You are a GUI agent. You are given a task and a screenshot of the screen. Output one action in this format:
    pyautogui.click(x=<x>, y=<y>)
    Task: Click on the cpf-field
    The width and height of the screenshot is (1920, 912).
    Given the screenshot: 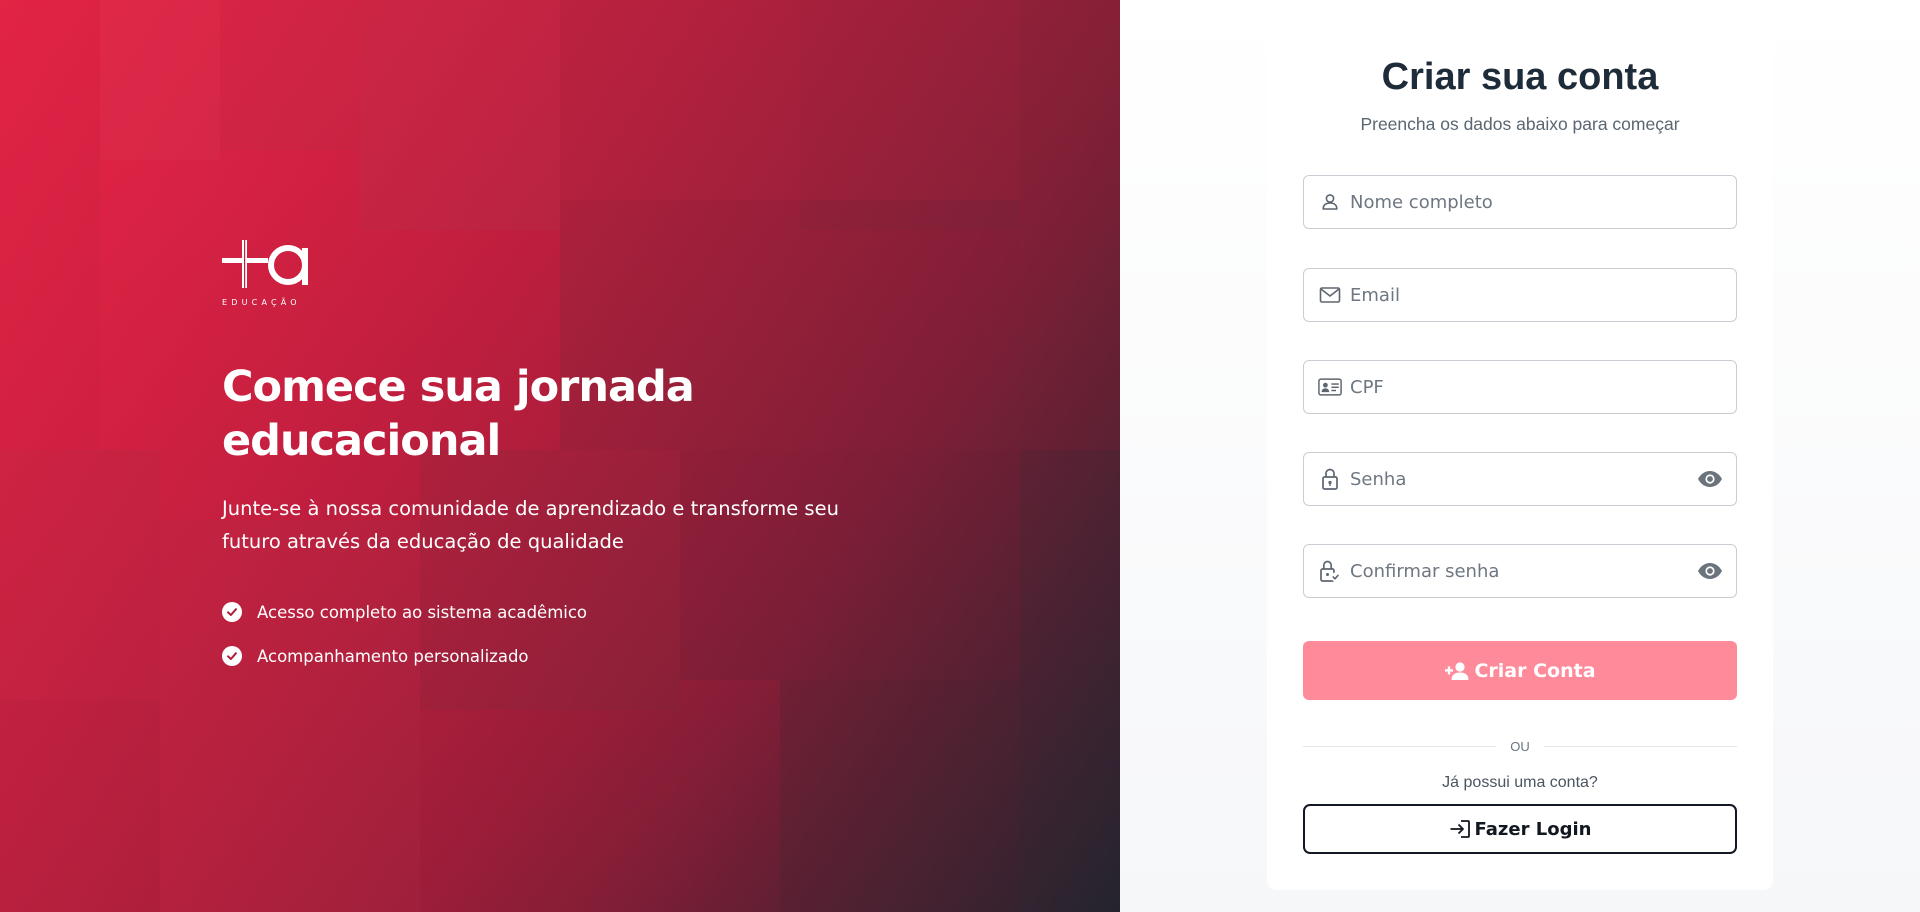 What is the action you would take?
    pyautogui.click(x=1520, y=387)
    